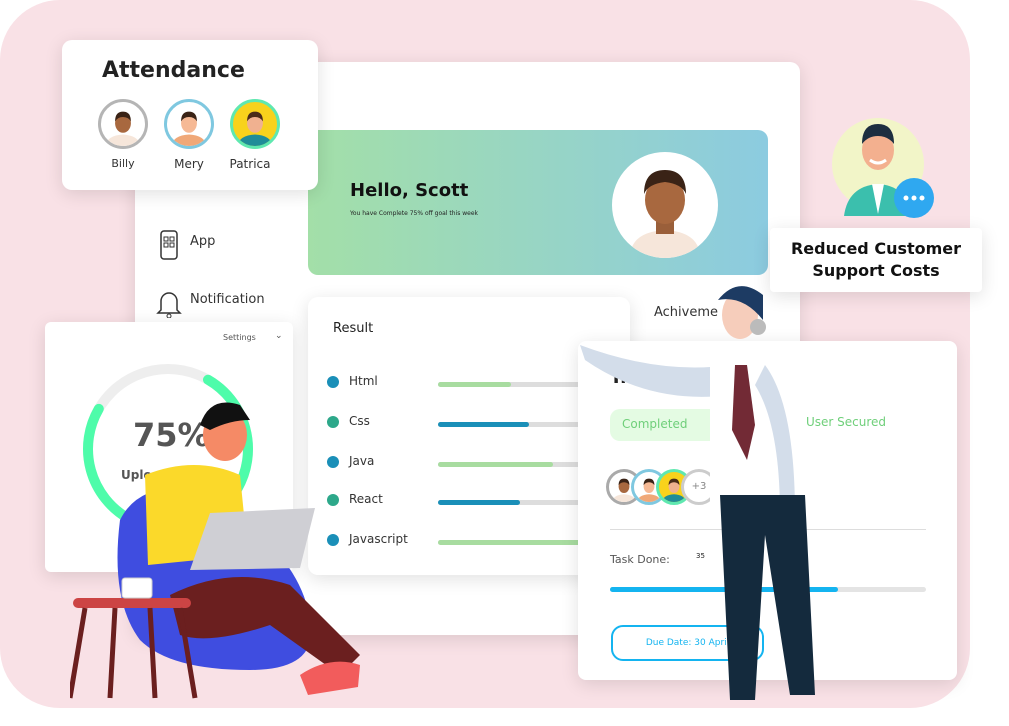 The image size is (1009, 726). Describe the element at coordinates (169, 245) in the screenshot. I see `phone-app-icon` at that location.